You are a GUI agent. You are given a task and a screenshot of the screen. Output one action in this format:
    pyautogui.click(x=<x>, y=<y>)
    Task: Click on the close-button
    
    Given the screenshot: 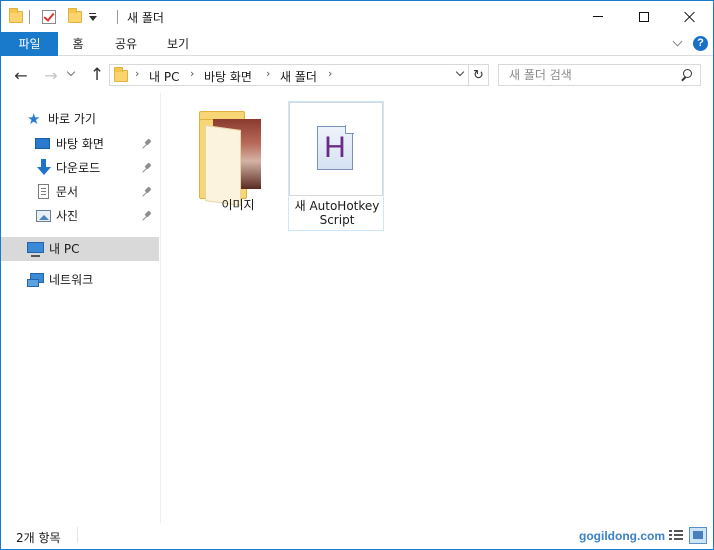 What is the action you would take?
    pyautogui.click(x=690, y=16)
    